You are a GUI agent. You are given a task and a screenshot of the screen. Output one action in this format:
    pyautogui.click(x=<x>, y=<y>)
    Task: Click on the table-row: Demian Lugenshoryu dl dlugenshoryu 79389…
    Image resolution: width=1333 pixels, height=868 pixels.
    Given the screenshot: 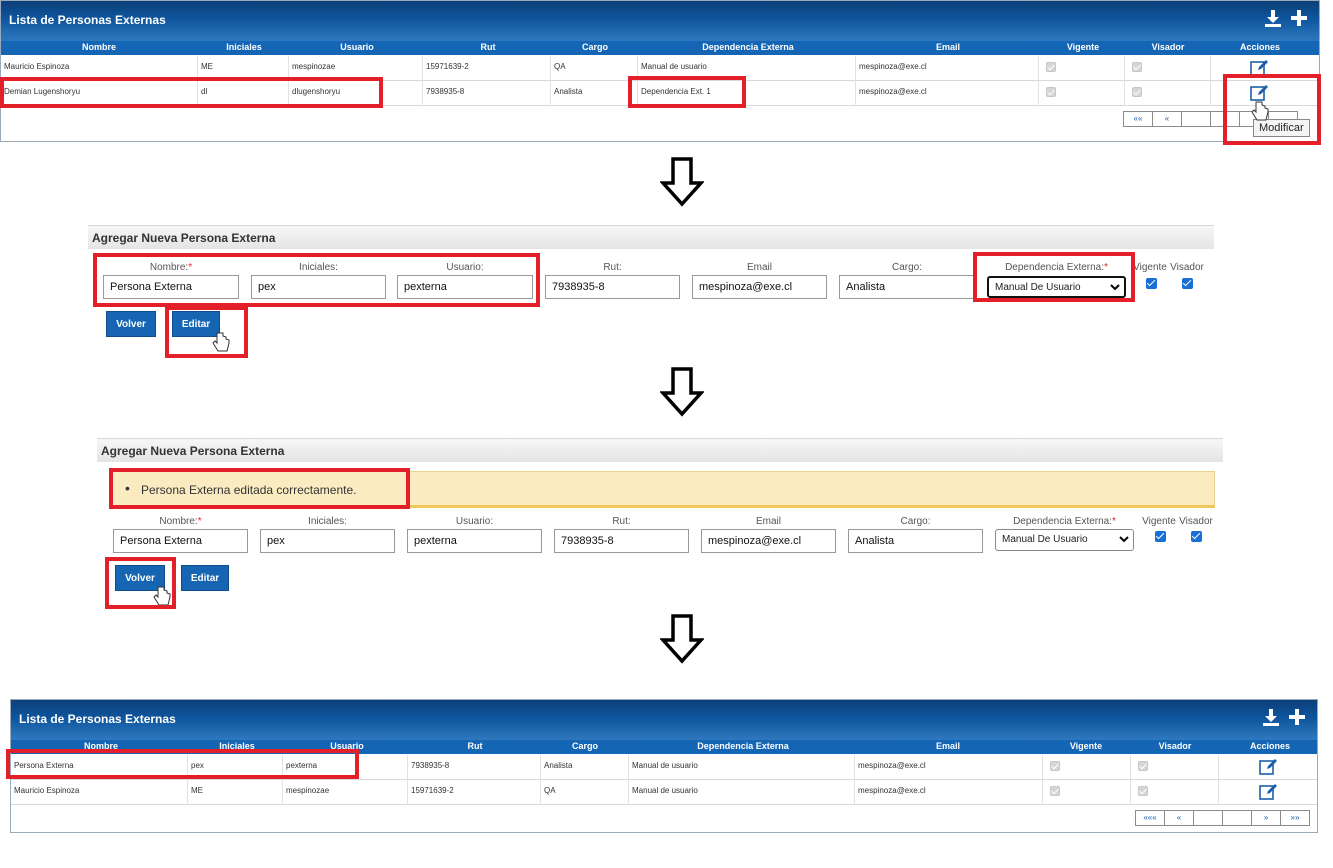 What is the action you would take?
    pyautogui.click(x=660, y=93)
    